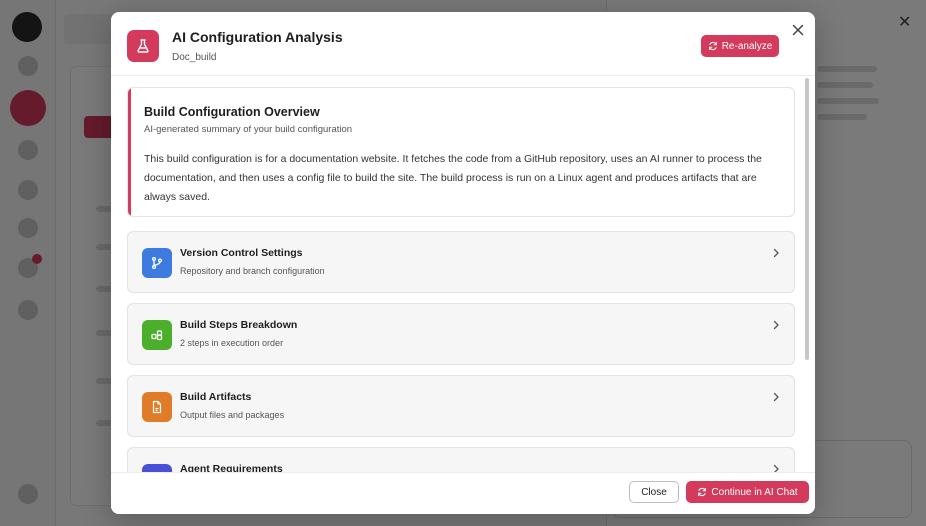  What do you see at coordinates (143, 46) in the screenshot?
I see `flask-icon` at bounding box center [143, 46].